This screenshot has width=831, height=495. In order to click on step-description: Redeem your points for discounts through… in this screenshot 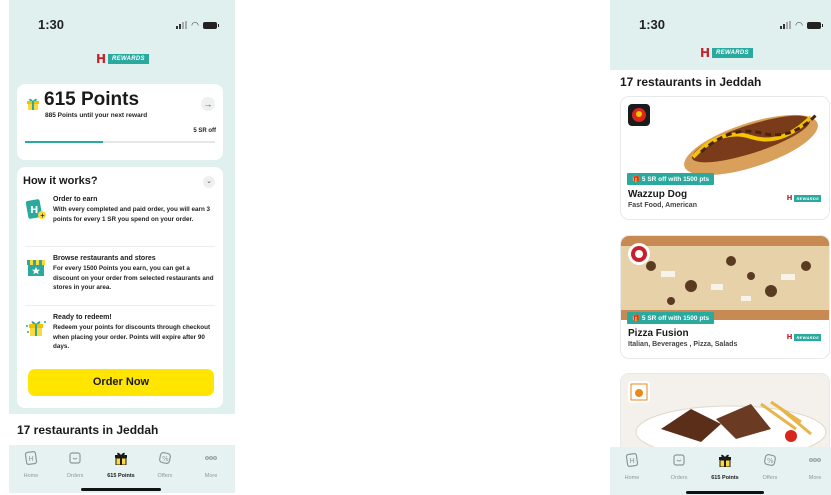, I will do `click(132, 337)`.